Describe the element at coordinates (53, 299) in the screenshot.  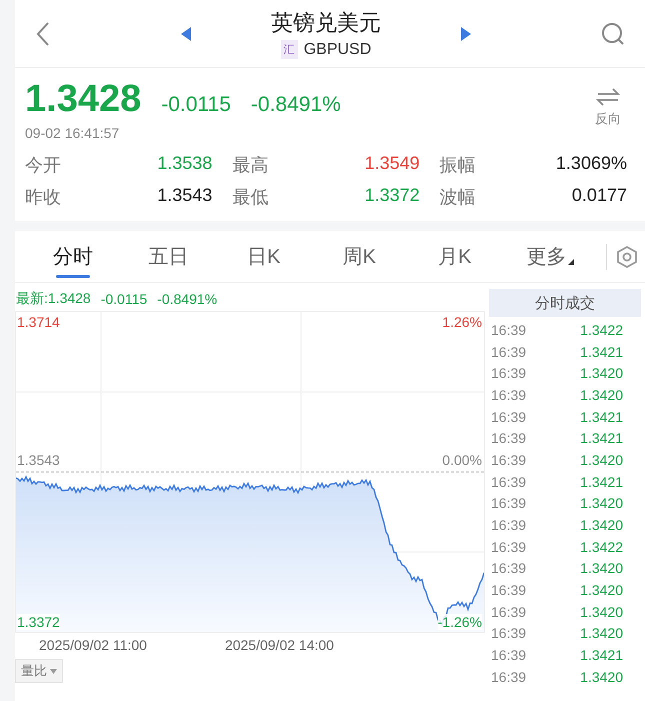
I see `latest-price: 最新:1.3428` at that location.